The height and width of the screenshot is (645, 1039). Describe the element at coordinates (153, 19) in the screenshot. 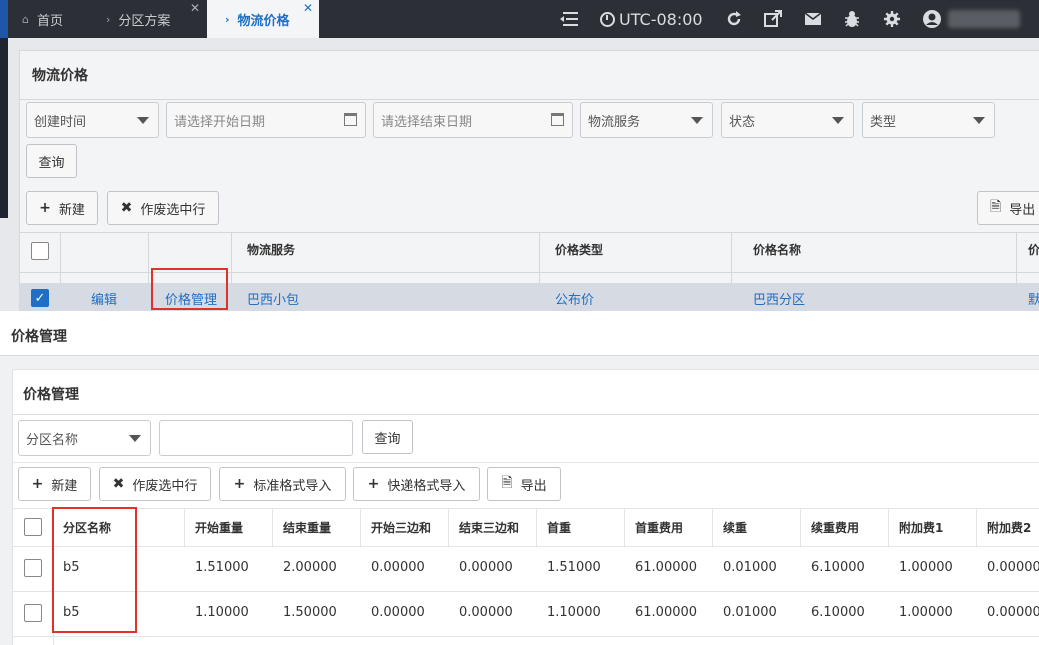

I see `tab-zone-plan: › 分区方案 ✕` at that location.